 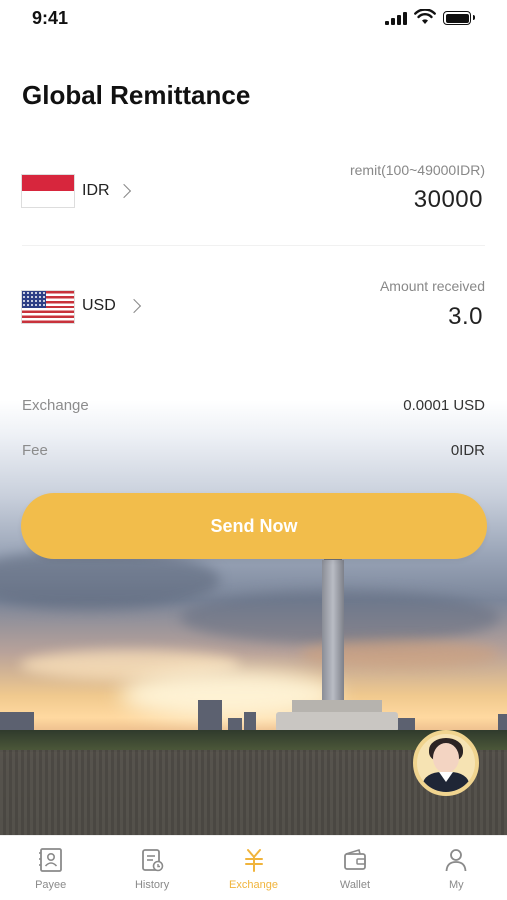 I want to click on wifi-icon, so click(x=425, y=16).